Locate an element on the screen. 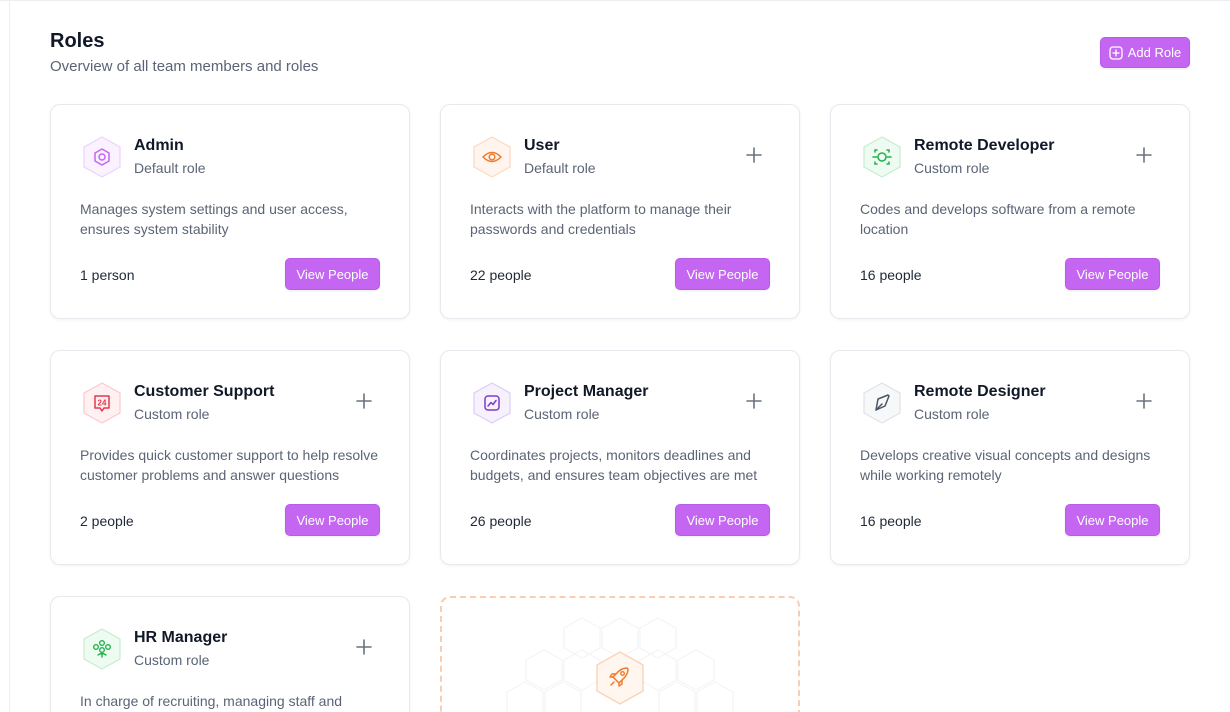 The height and width of the screenshot is (712, 1230). svg-text: 24 is located at coordinates (102, 403).